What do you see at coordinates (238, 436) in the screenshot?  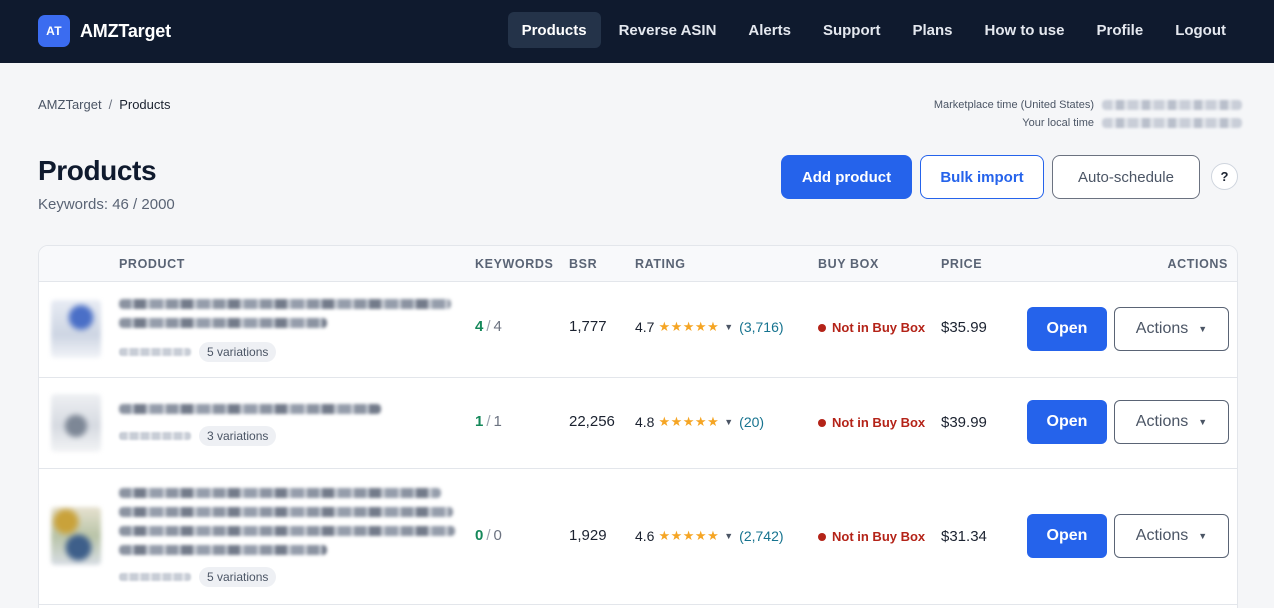 I see `variations-badge: 3 variations` at bounding box center [238, 436].